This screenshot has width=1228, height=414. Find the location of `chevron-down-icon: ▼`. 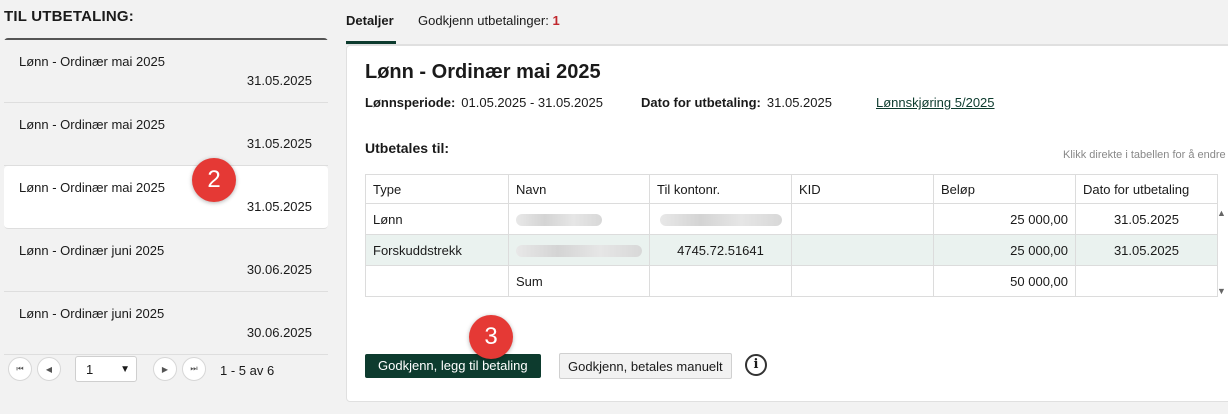

chevron-down-icon: ▼ is located at coordinates (125, 369).